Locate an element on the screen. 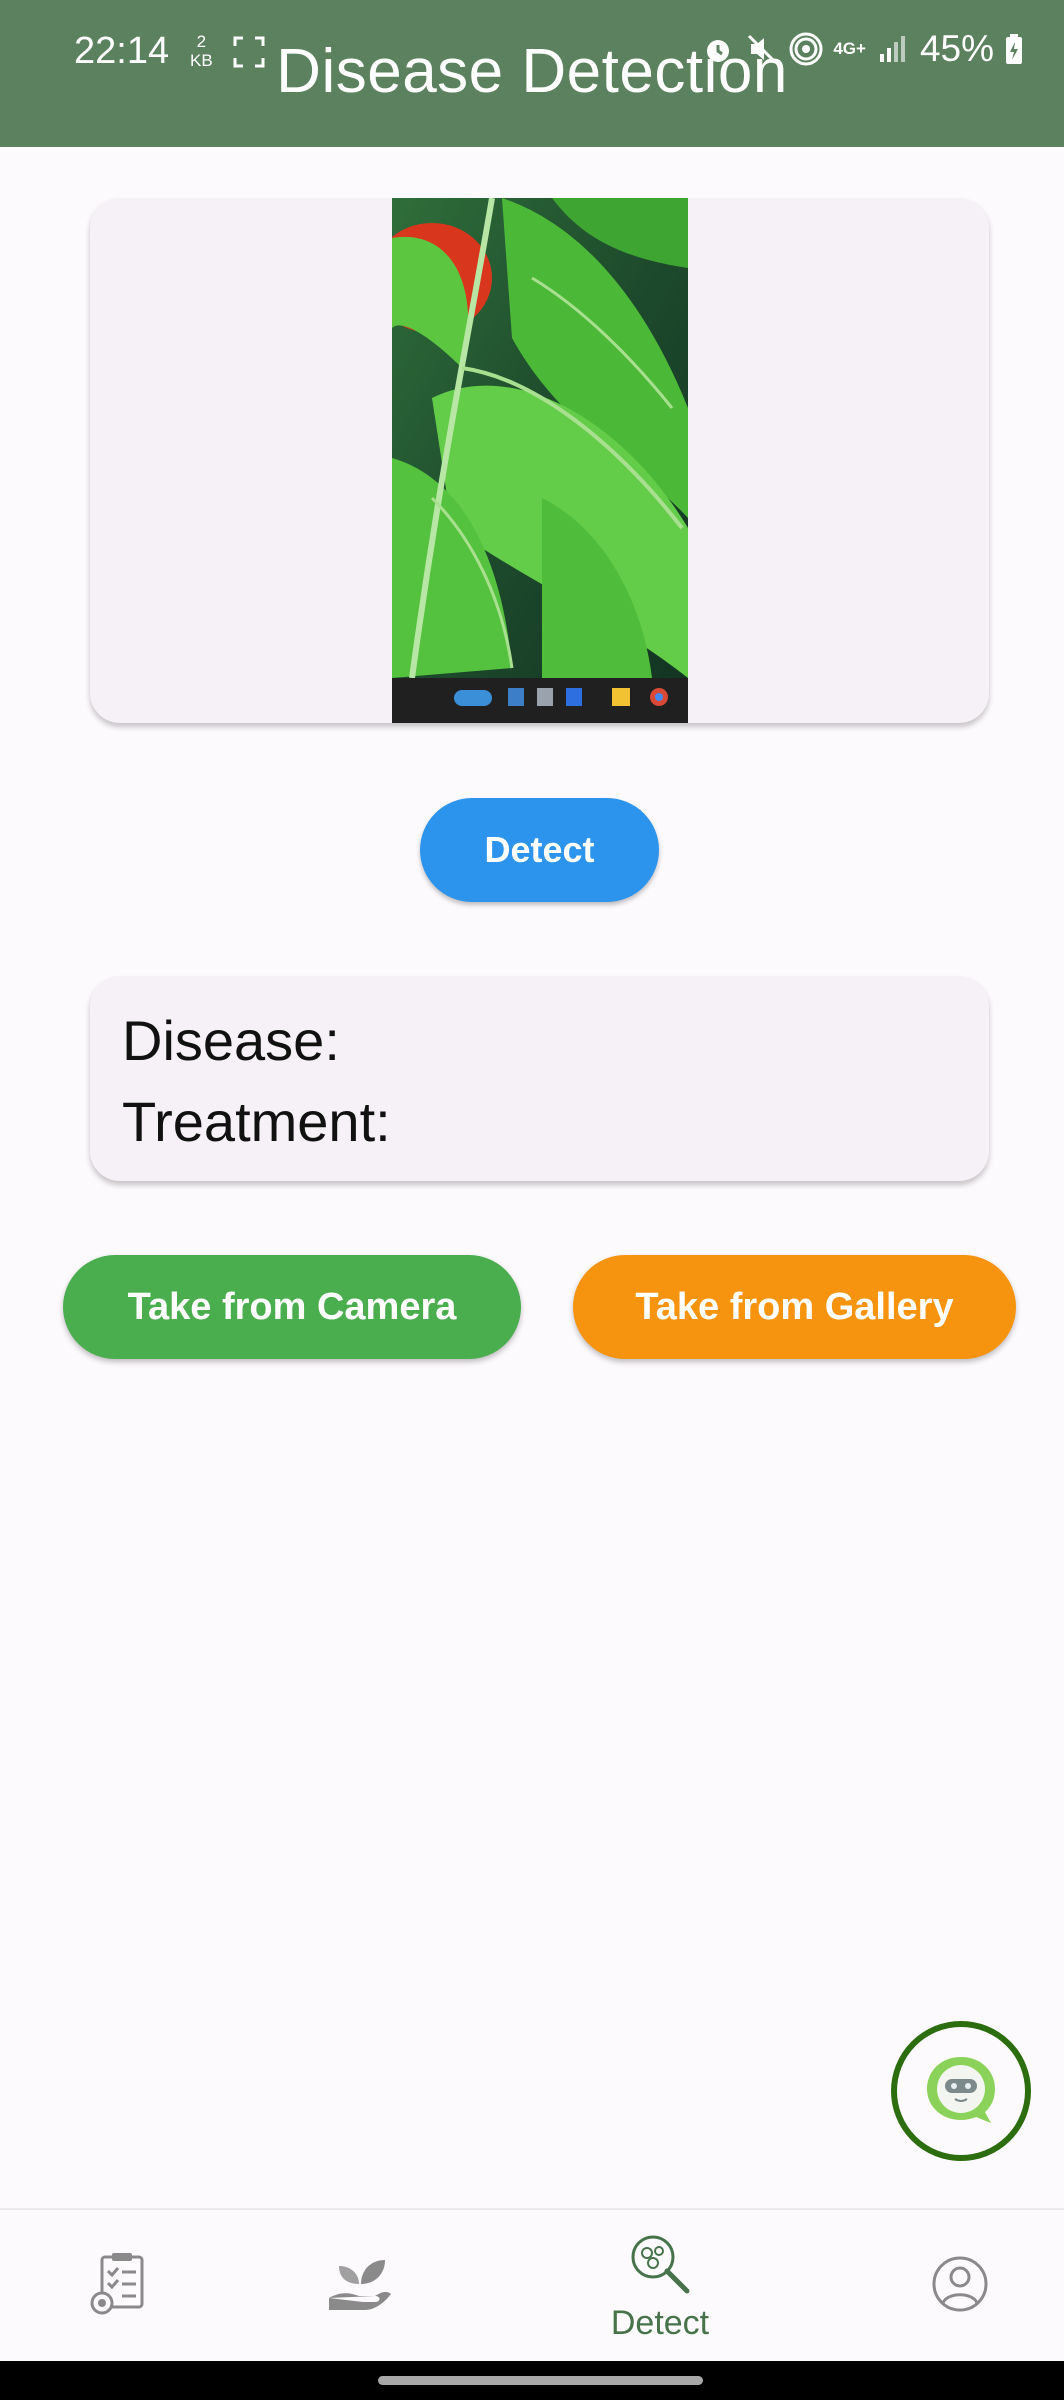  nav-item-detect: Detect is located at coordinates (660, 2286).